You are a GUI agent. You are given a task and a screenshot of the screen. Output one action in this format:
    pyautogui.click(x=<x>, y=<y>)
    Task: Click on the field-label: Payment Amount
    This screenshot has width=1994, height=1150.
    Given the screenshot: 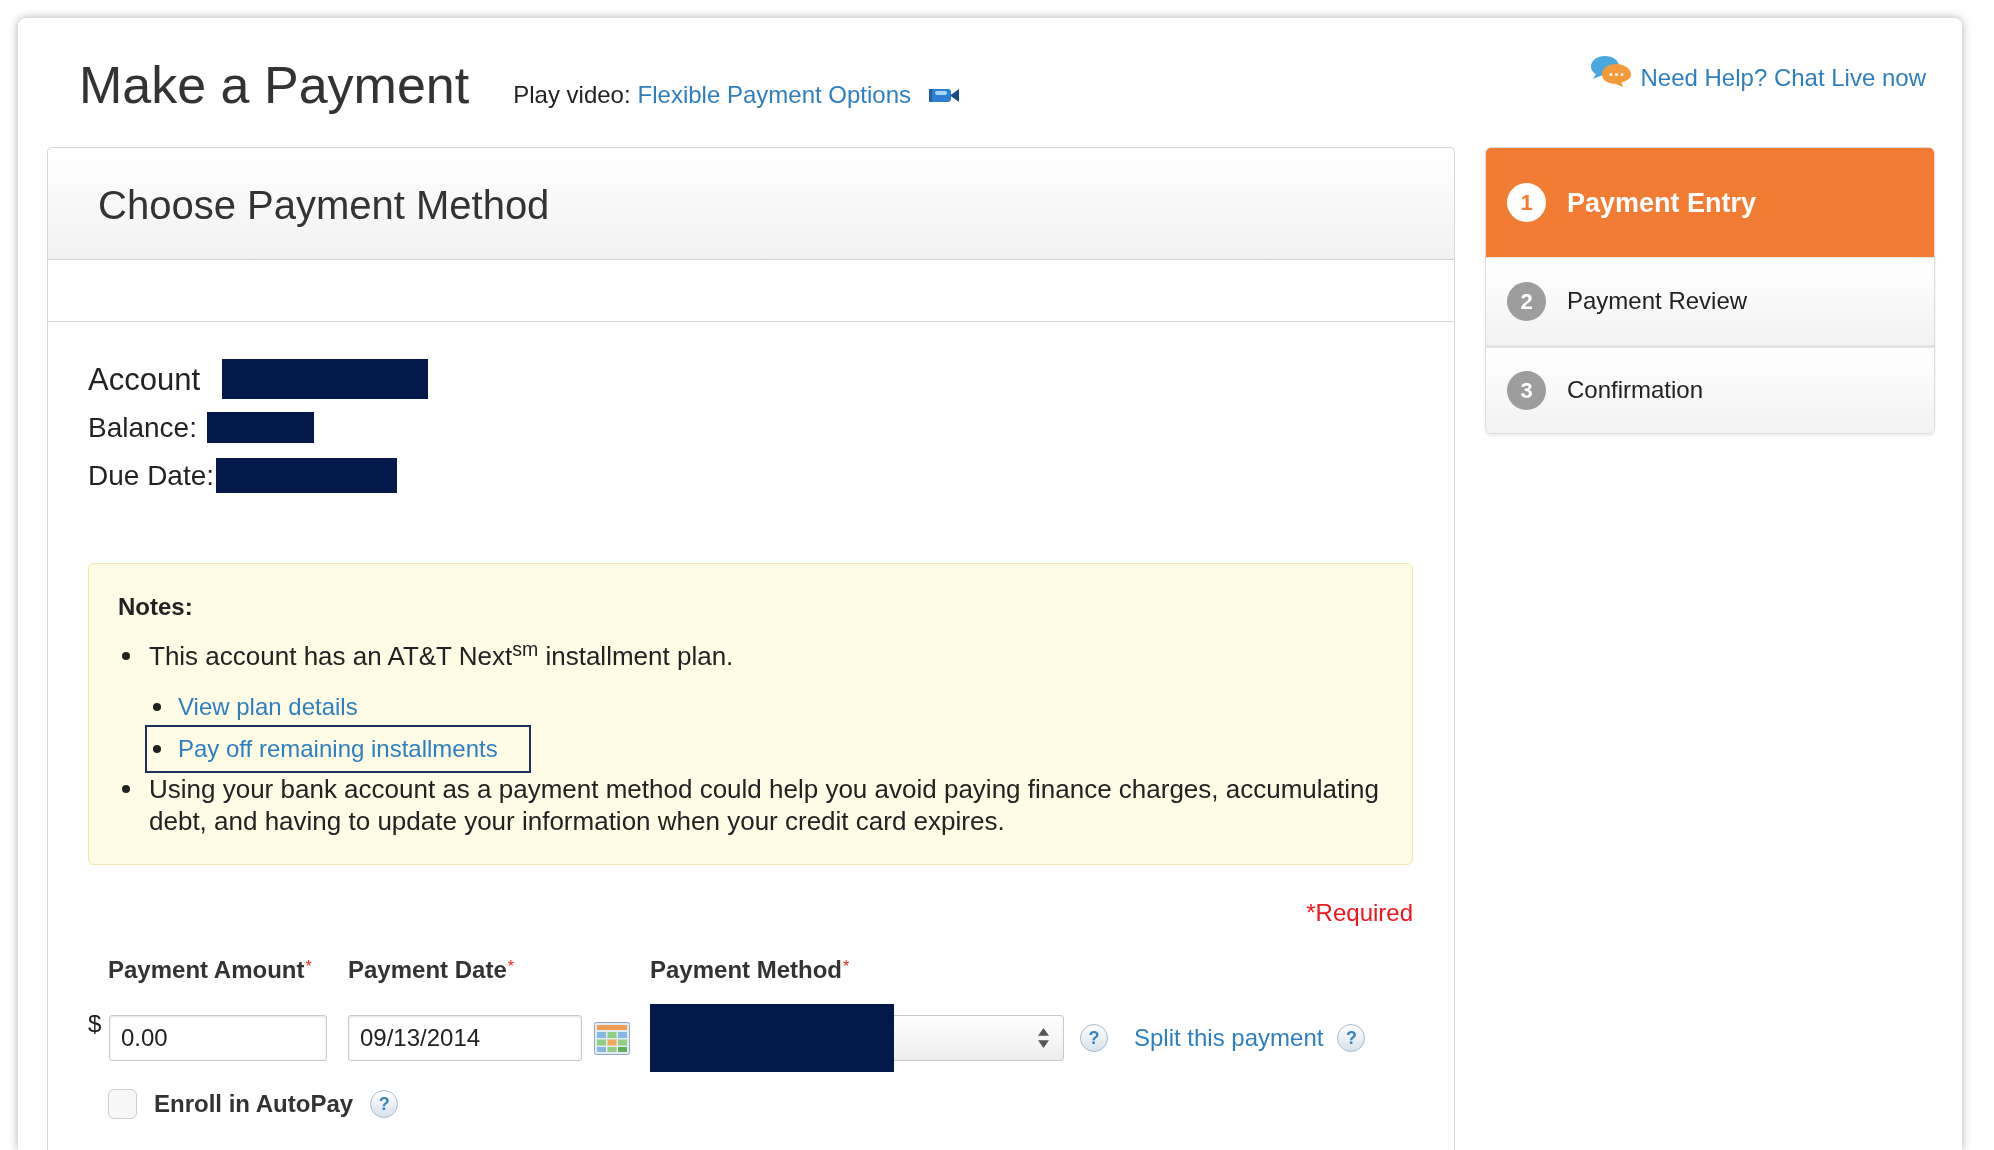 What is the action you would take?
    pyautogui.click(x=206, y=970)
    